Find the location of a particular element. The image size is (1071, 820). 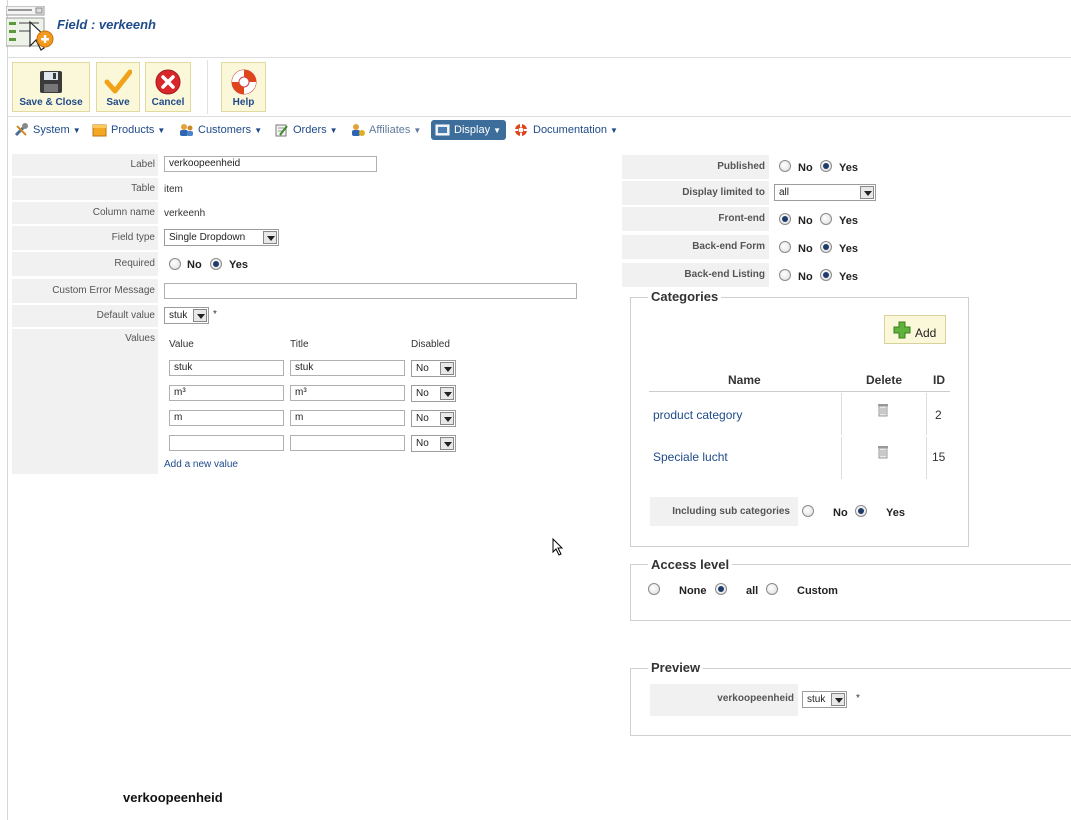

sub-no-radio is located at coordinates (808, 511).